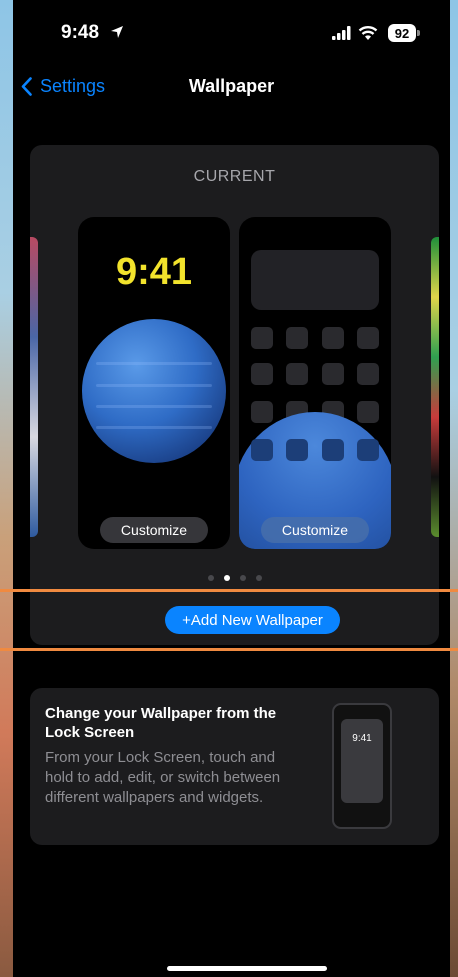  What do you see at coordinates (234, 176) in the screenshot?
I see `section-label: CURRENT` at bounding box center [234, 176].